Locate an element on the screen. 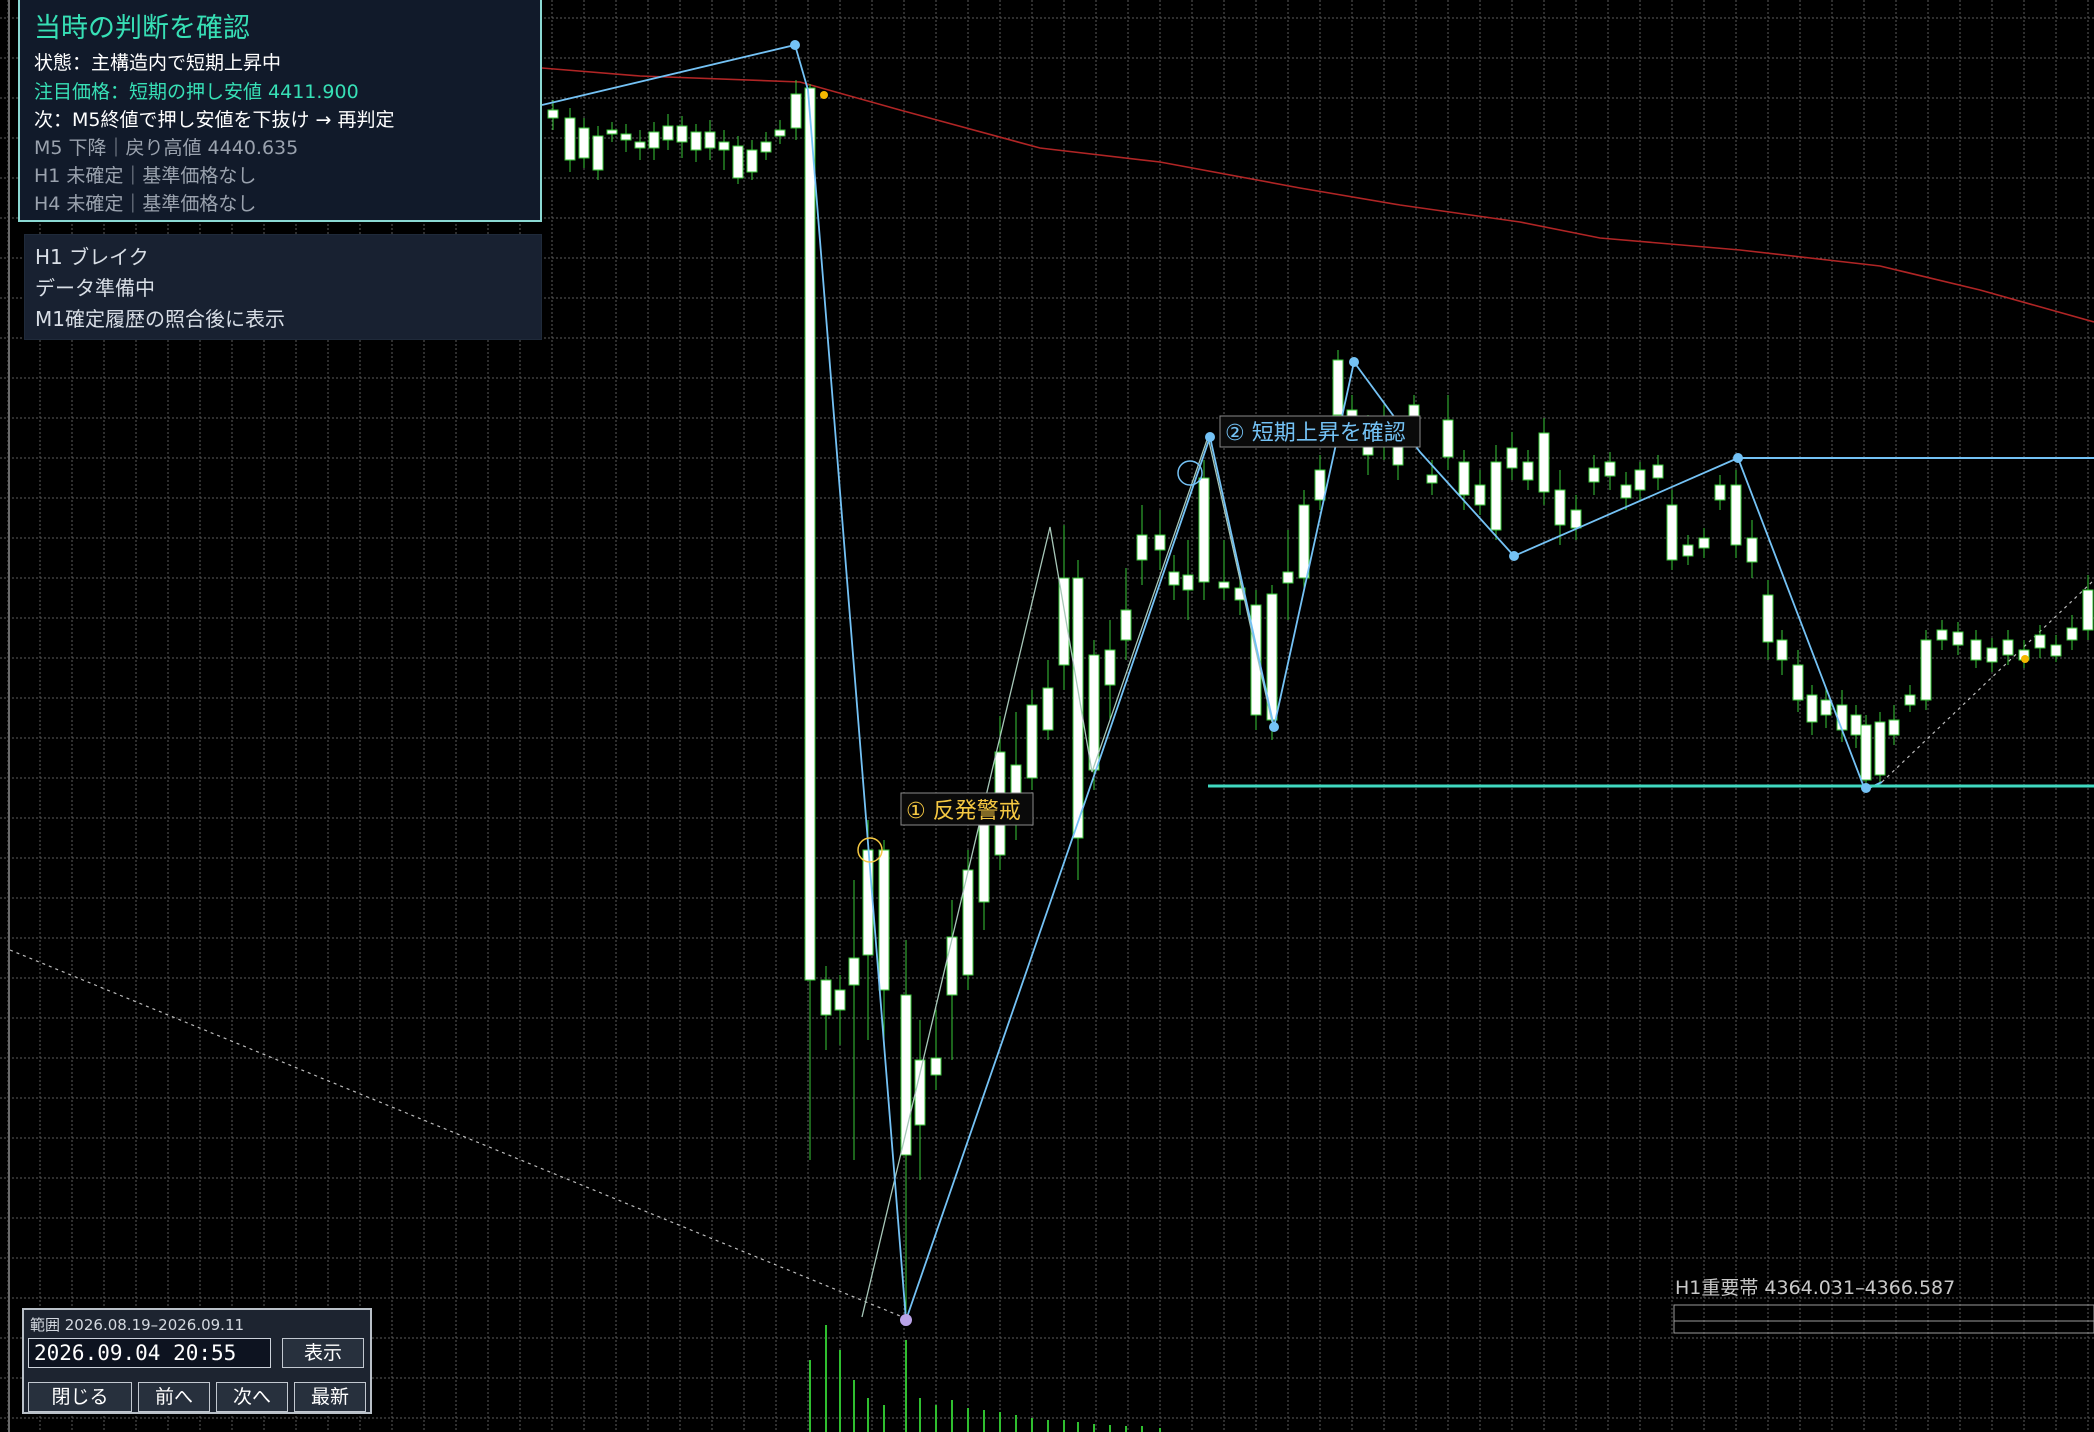 Image resolution: width=2094 pixels, height=1432 pixels. important-zone-label: H1重要帯 4364.031–4366.587 is located at coordinates (1815, 1288).